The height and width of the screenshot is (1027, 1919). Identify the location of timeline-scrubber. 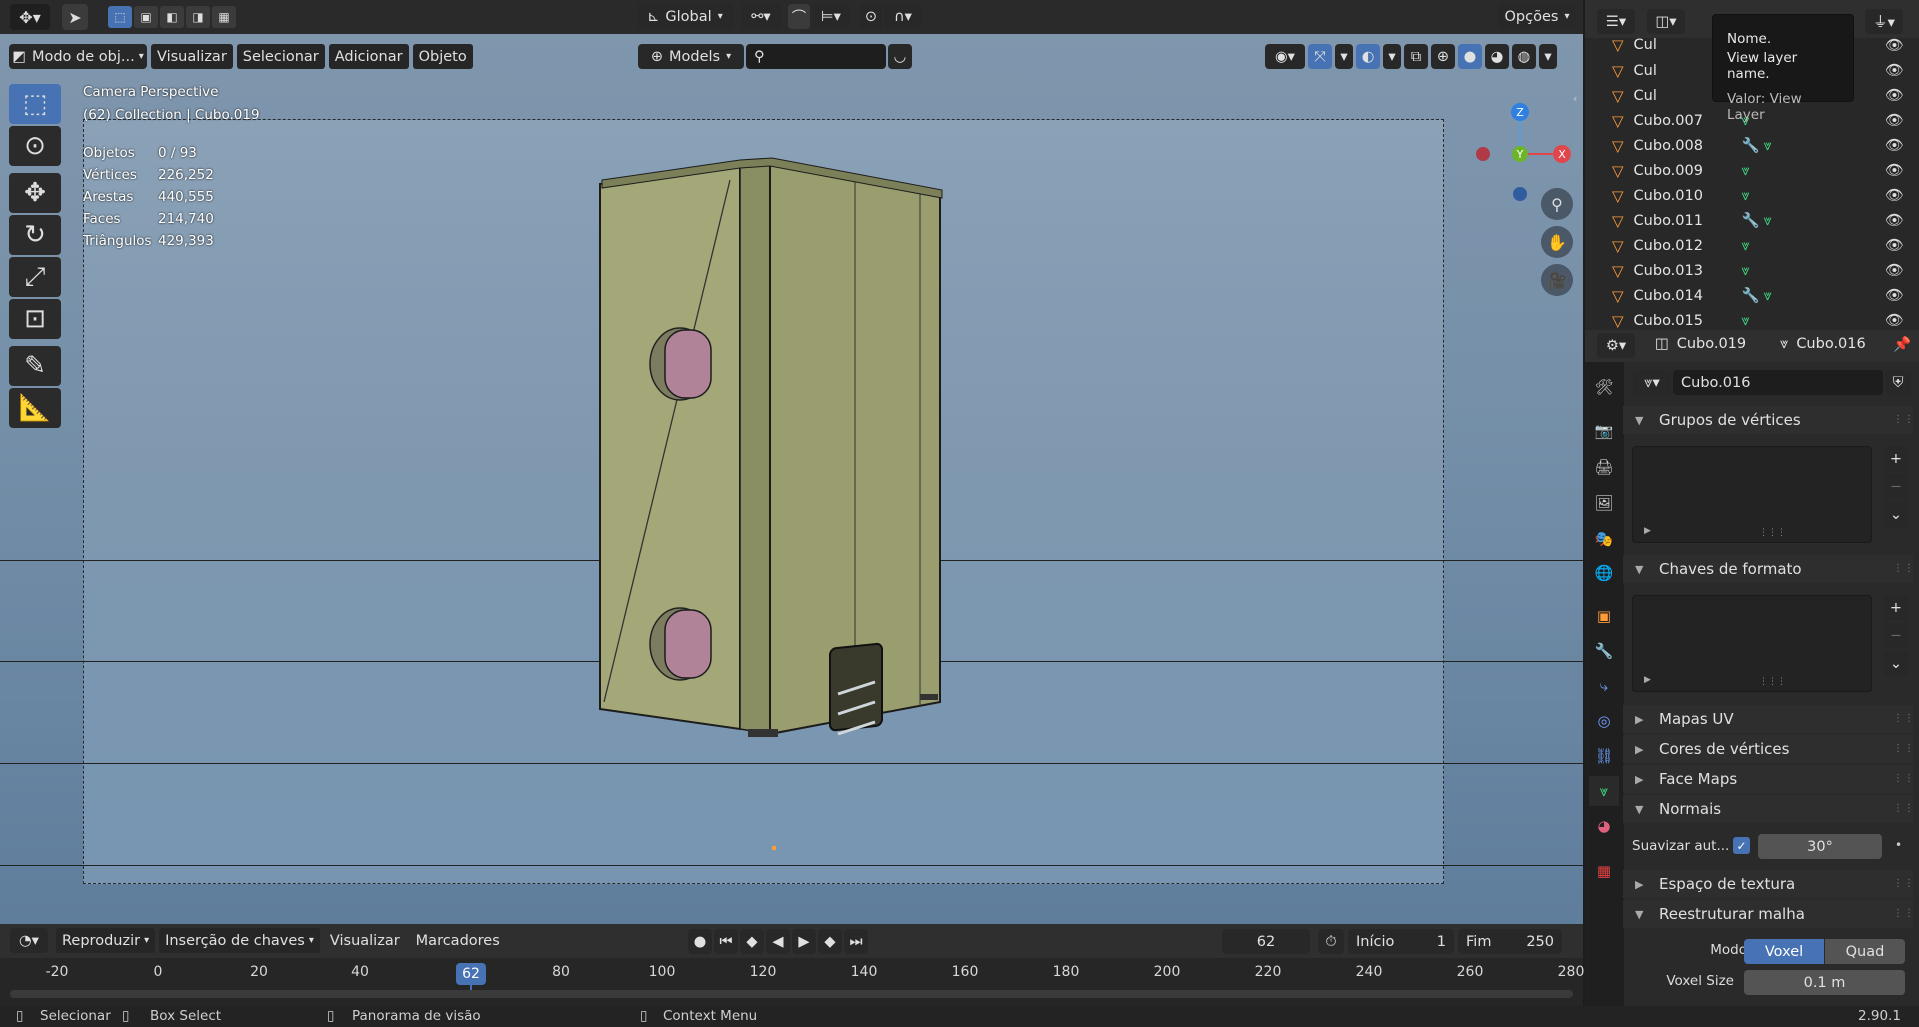
(791, 982).